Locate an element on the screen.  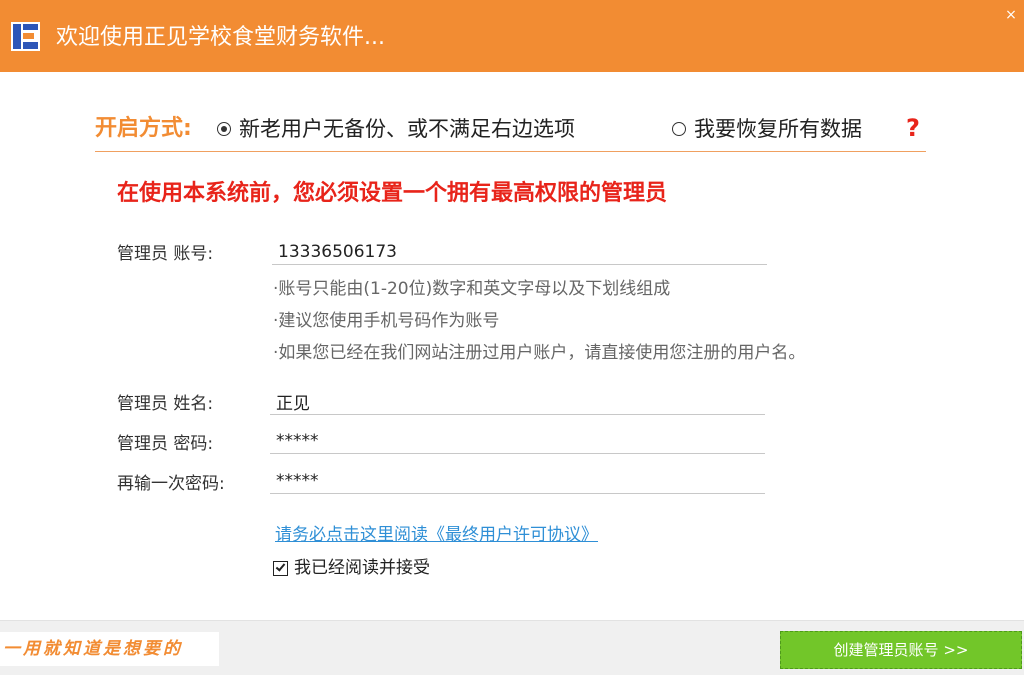
radio-restore-data: 我要恢复所有数据 is located at coordinates (767, 129).